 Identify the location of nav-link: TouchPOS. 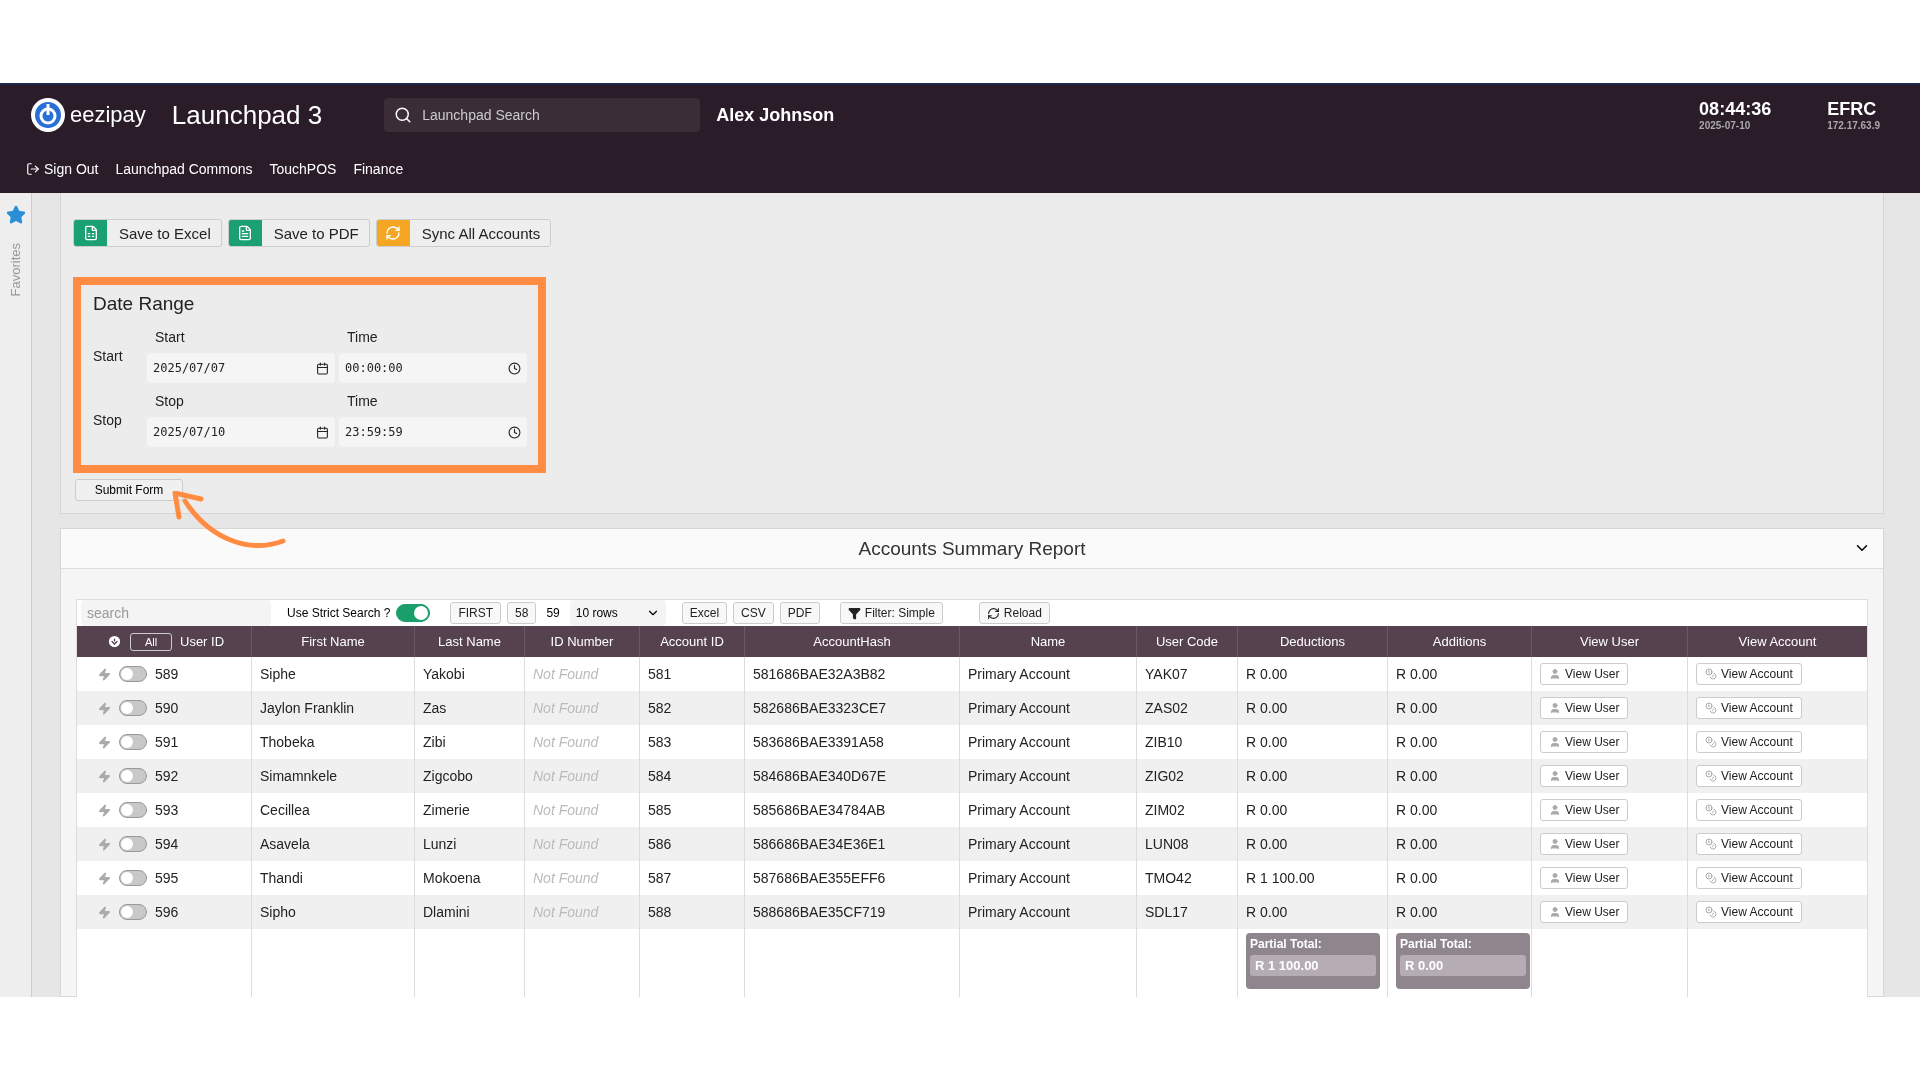
(303, 169).